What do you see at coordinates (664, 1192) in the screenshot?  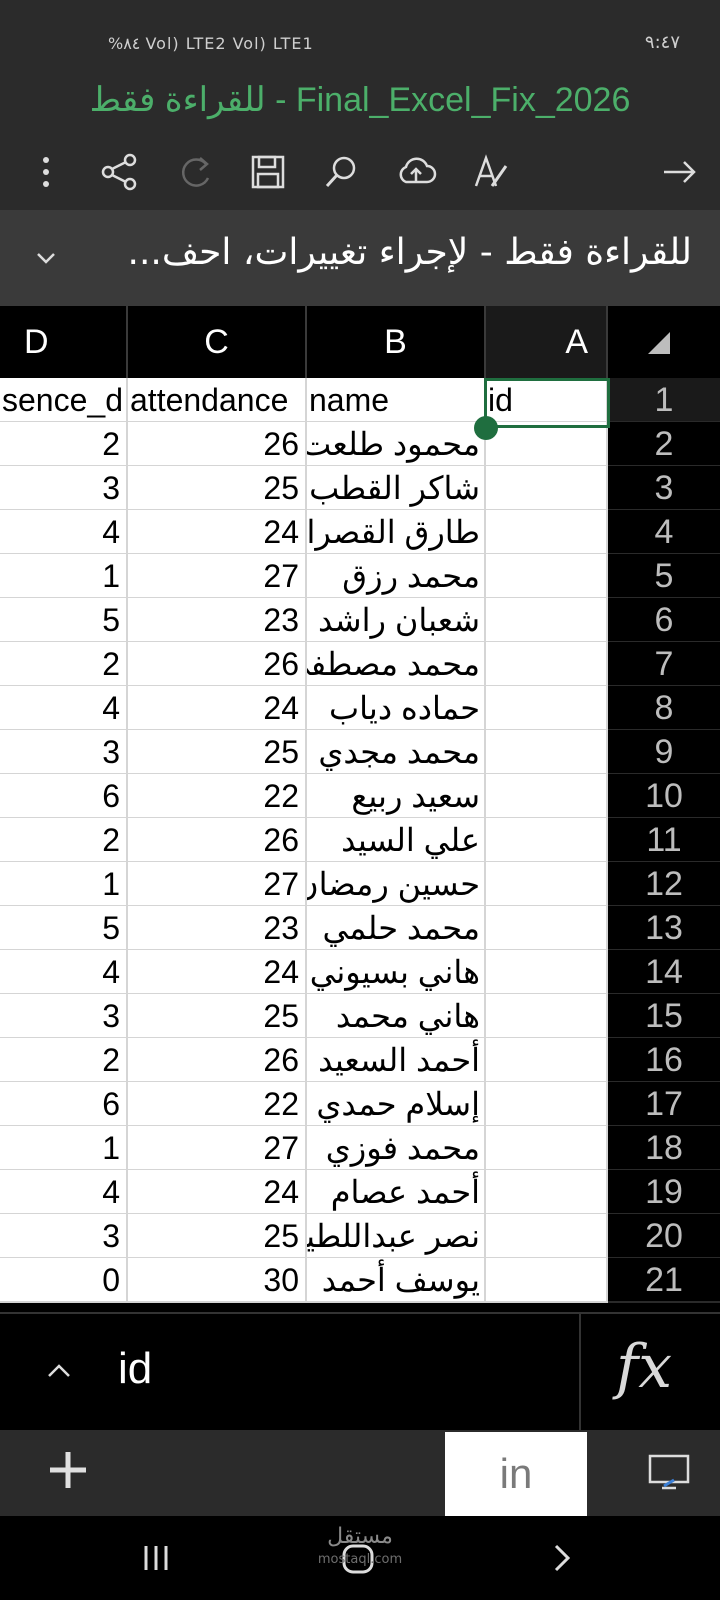 I see `row-header: 19` at bounding box center [664, 1192].